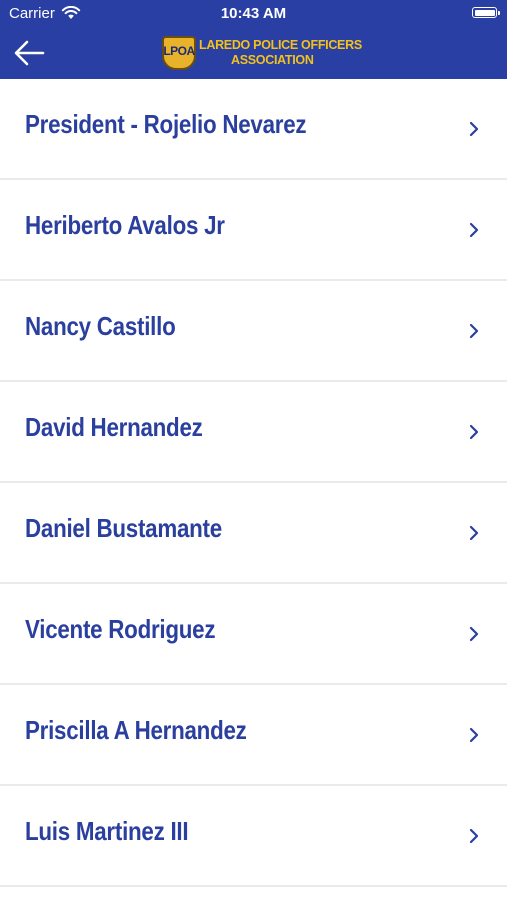 Image resolution: width=507 pixels, height=900 pixels. I want to click on list-item-label: Nancy Castillo, so click(100, 326).